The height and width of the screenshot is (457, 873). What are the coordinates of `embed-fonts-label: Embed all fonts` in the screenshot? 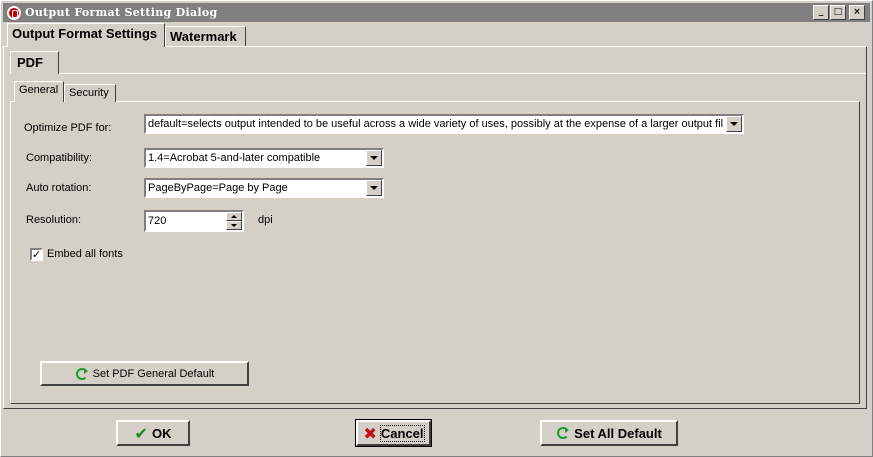 It's located at (85, 254).